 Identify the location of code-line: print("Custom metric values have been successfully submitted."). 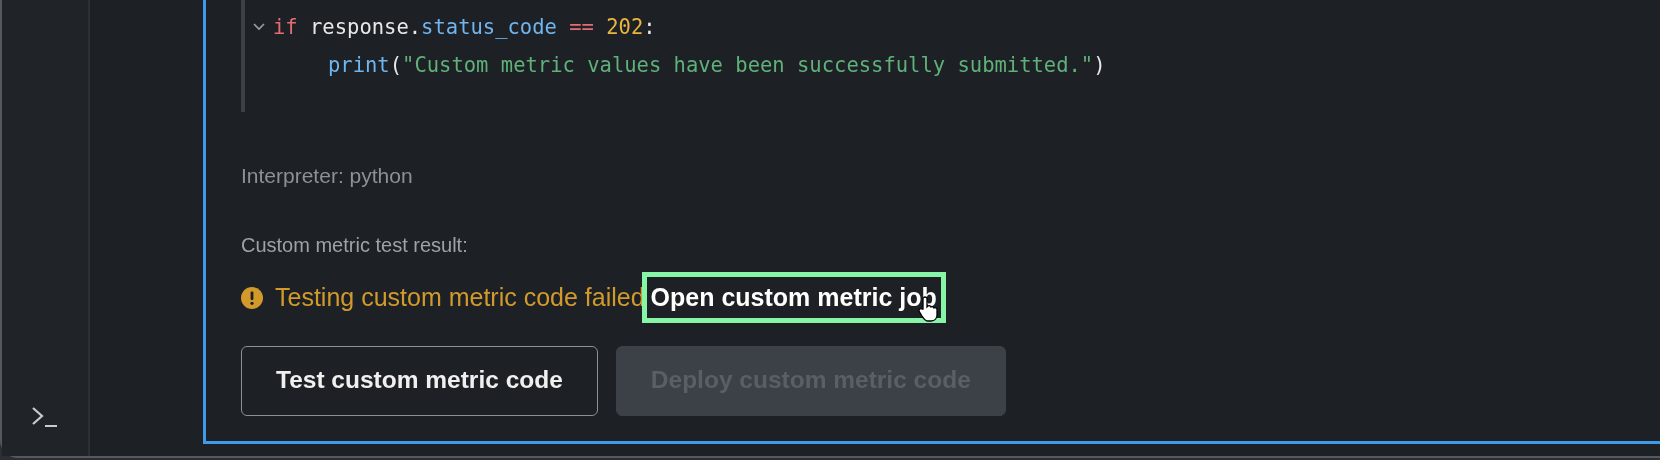
(717, 65).